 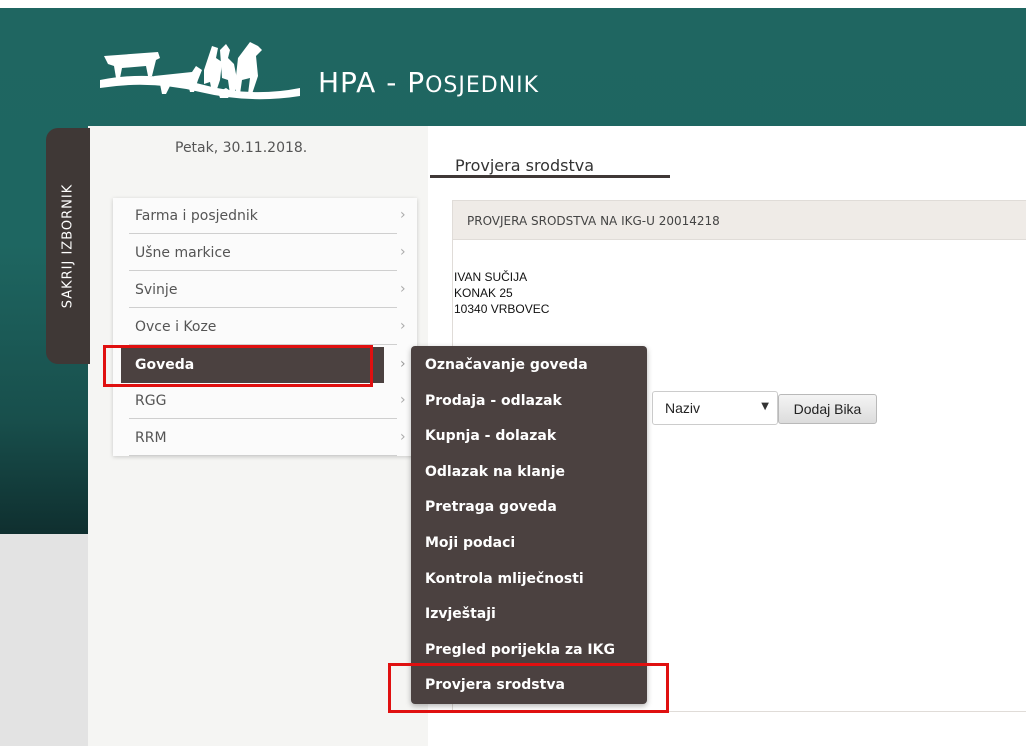 What do you see at coordinates (504, 579) in the screenshot?
I see `submenu-item-label: Kontrola mliječnosti` at bounding box center [504, 579].